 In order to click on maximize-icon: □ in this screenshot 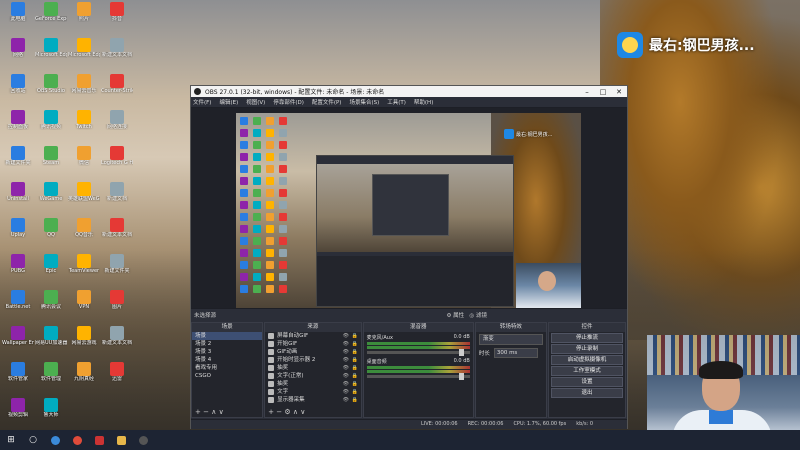, I will do `click(603, 92)`.